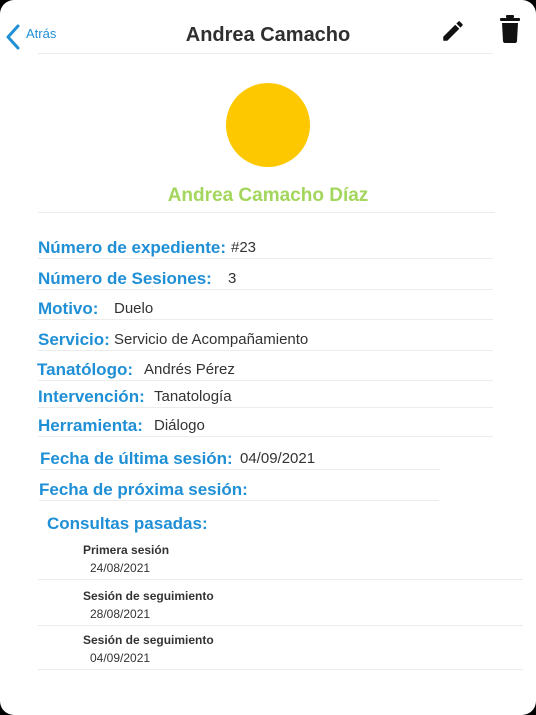  I want to click on pencil-icon, so click(453, 31).